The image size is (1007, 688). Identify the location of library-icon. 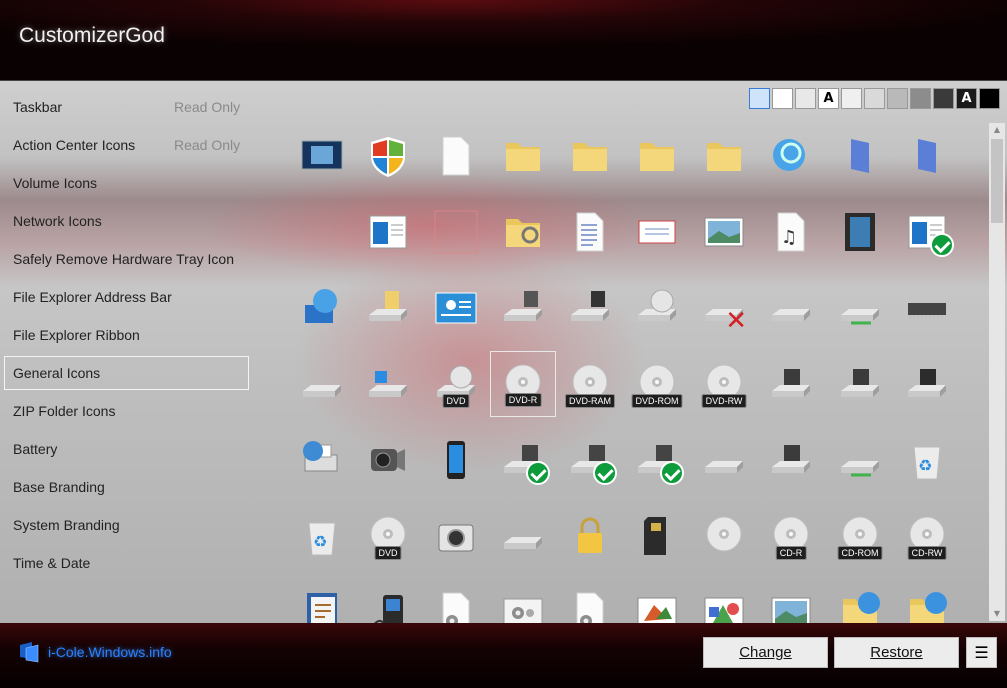
(860, 156).